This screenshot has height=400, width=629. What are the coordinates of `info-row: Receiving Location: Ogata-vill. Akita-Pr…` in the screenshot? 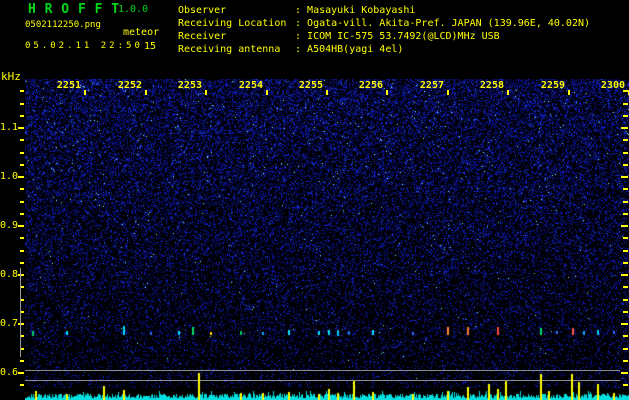 It's located at (384, 23).